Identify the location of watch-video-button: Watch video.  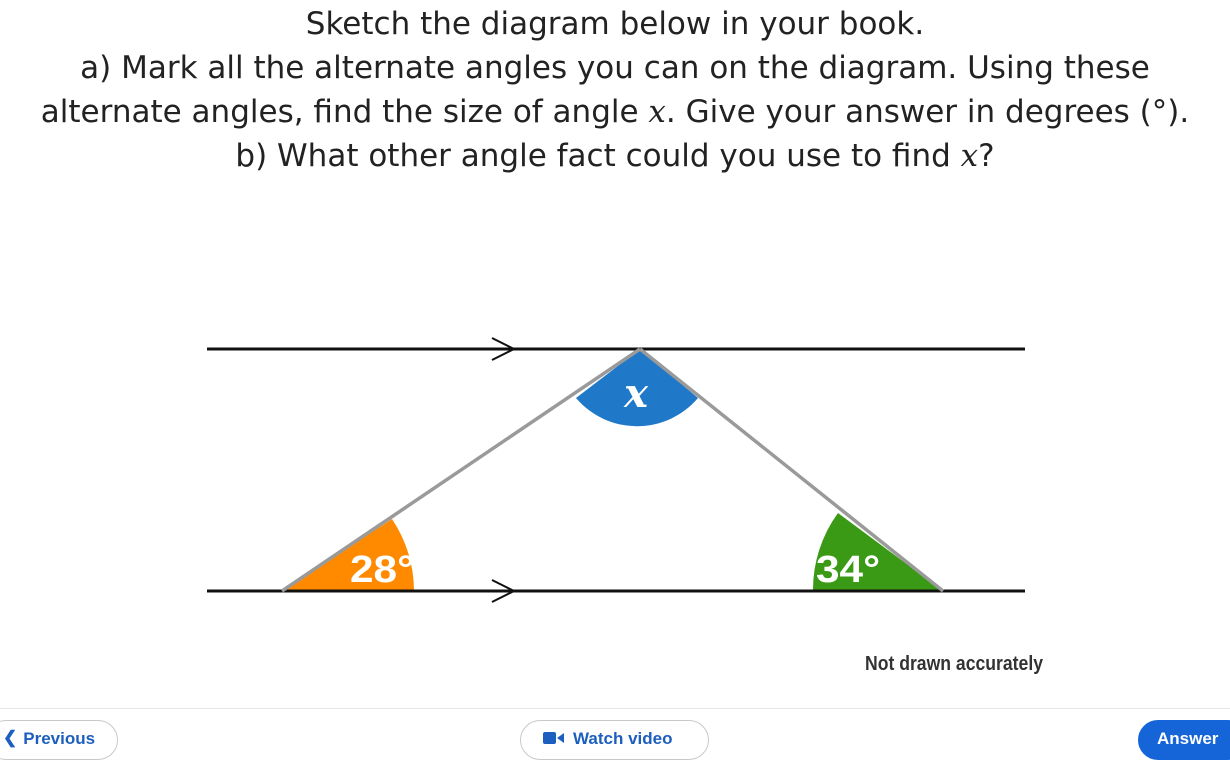
(614, 740).